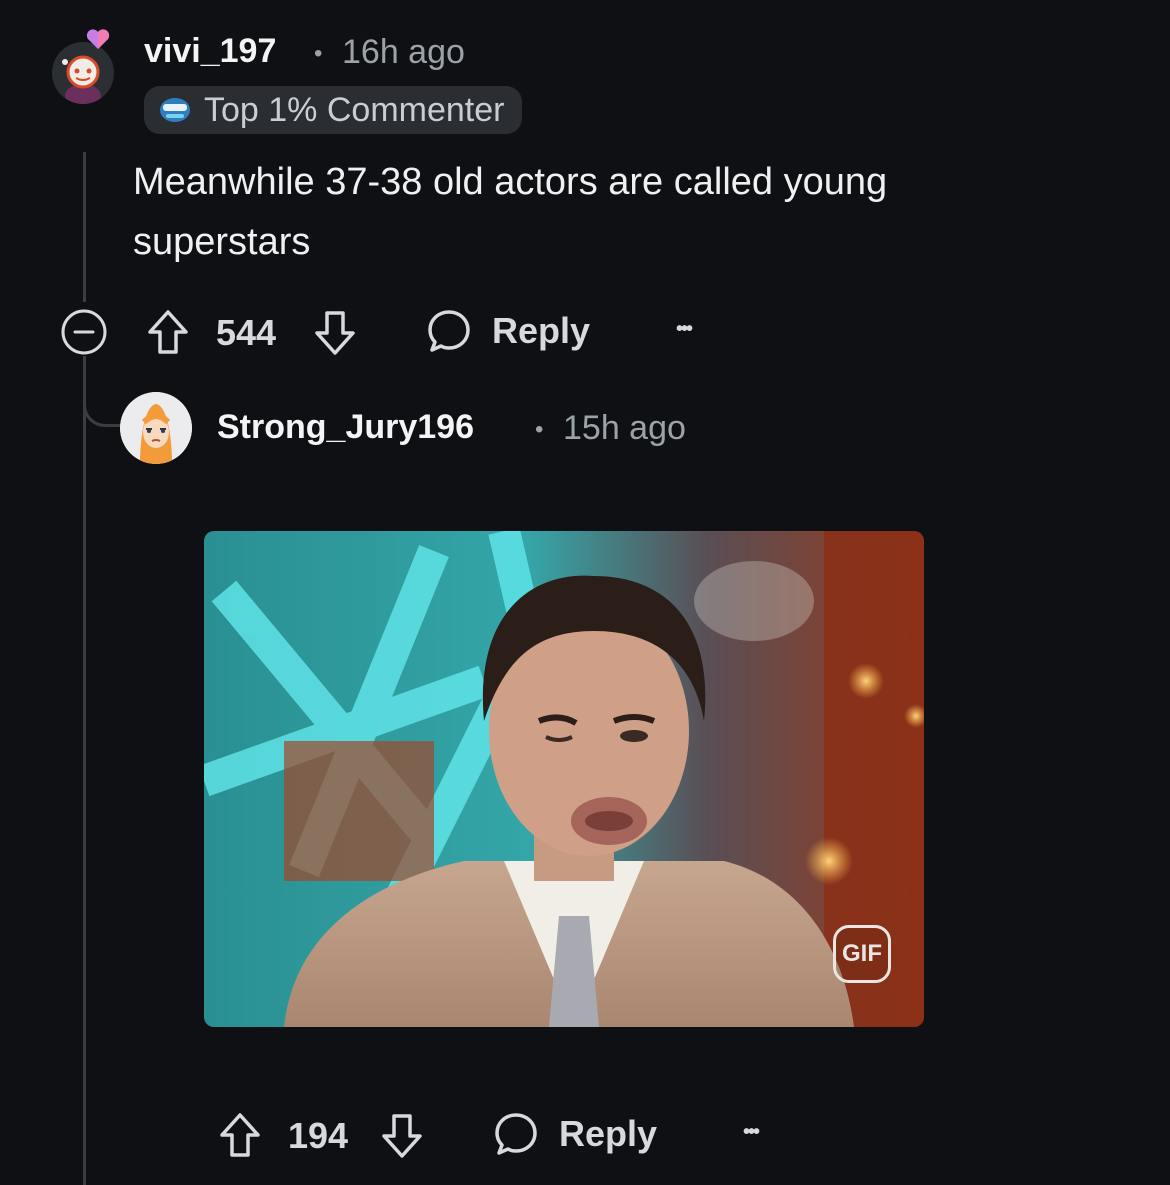 The height and width of the screenshot is (1185, 1170). I want to click on comment-timestamp: 16h ago, so click(403, 52).